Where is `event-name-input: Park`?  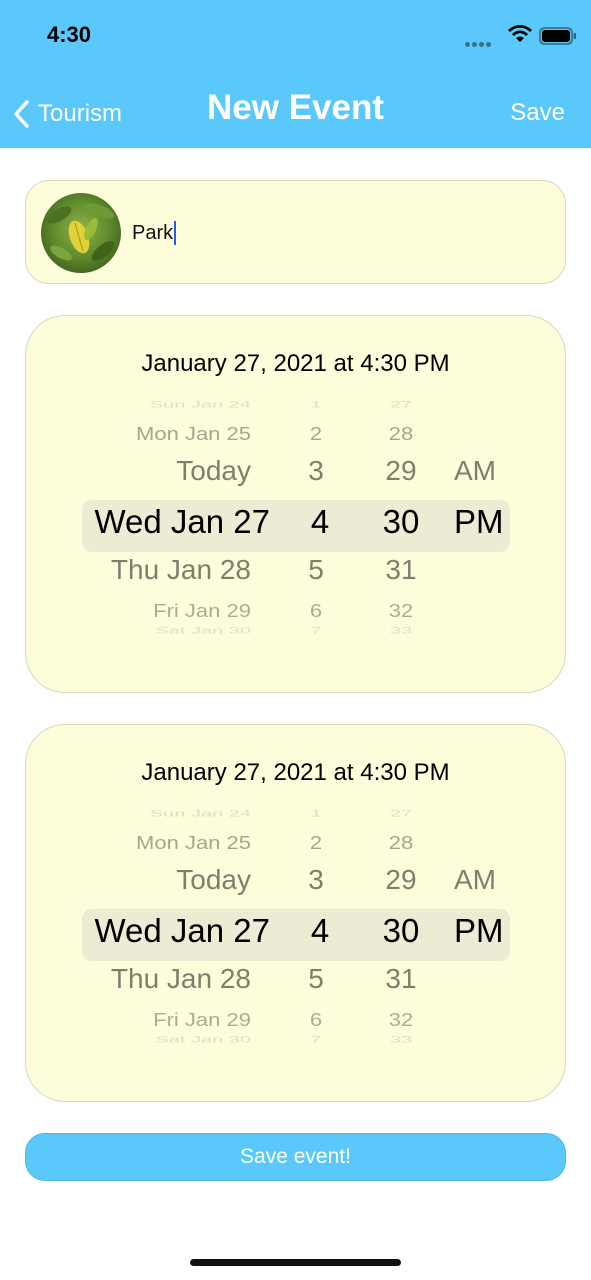 event-name-input: Park is located at coordinates (332, 233).